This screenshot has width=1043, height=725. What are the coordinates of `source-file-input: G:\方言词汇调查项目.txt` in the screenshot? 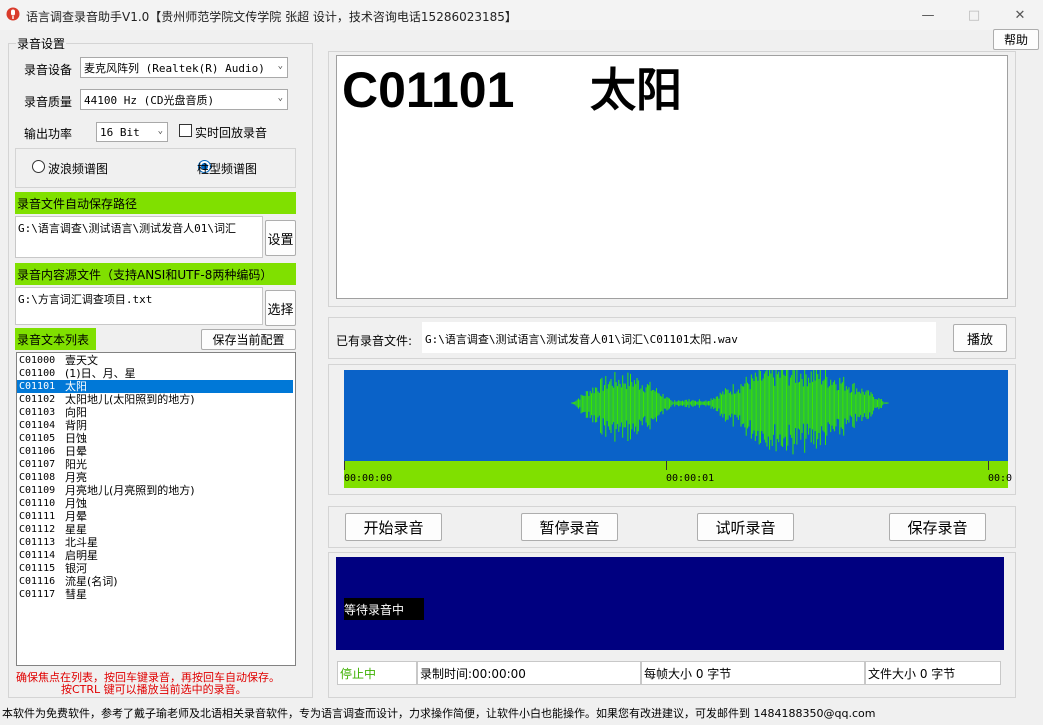 It's located at (139, 306).